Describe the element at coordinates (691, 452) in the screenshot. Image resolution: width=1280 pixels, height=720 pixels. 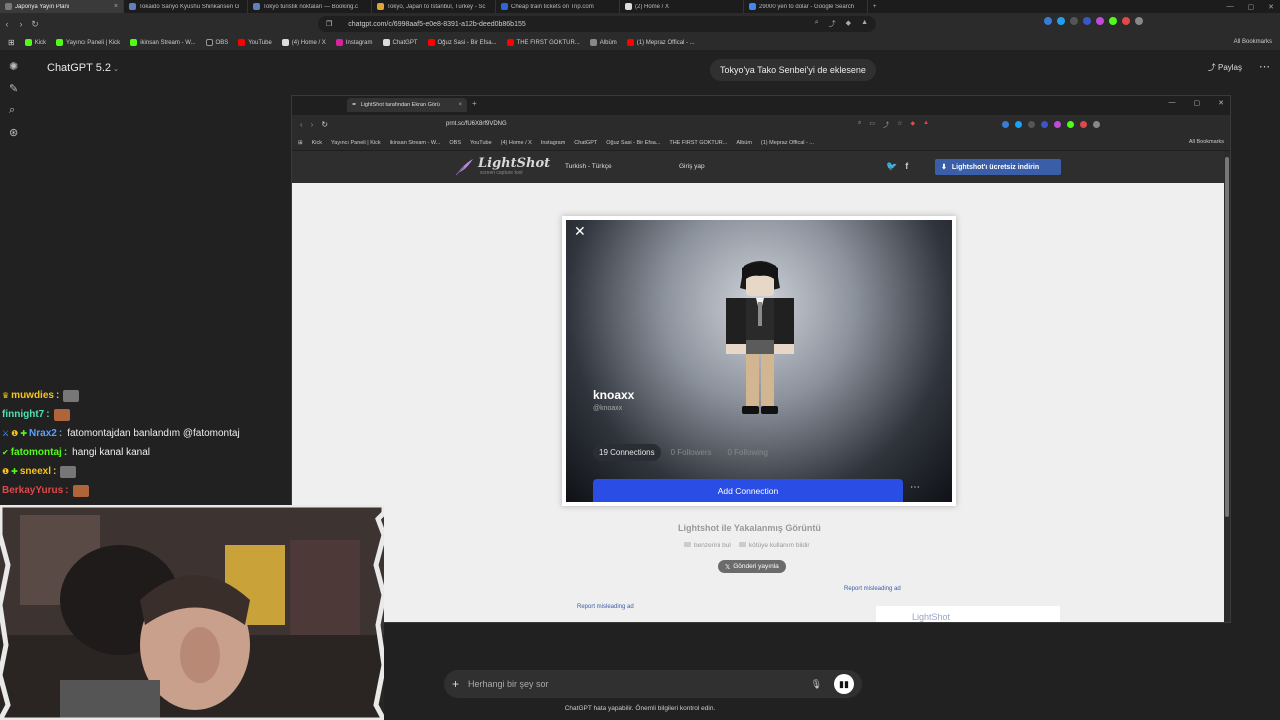
I see `followers-pill: 0 Followers` at that location.